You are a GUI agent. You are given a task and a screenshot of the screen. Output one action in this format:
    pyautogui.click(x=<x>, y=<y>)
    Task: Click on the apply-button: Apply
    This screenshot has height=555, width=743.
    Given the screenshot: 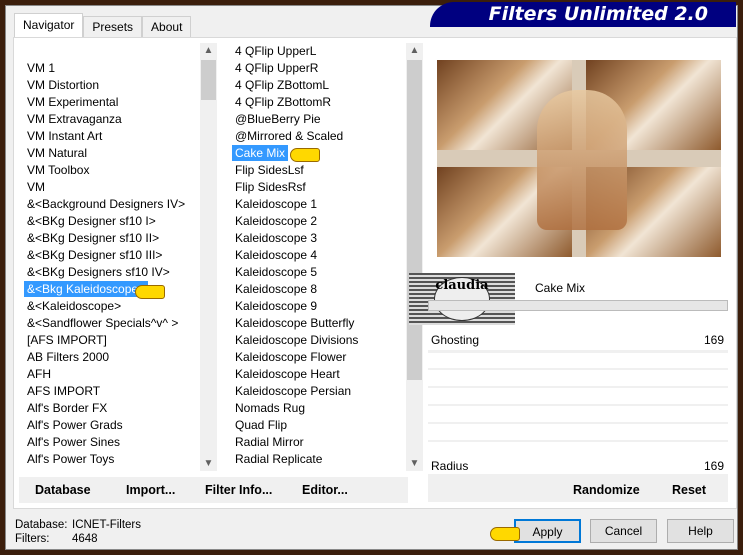 What is the action you would take?
    pyautogui.click(x=547, y=531)
    